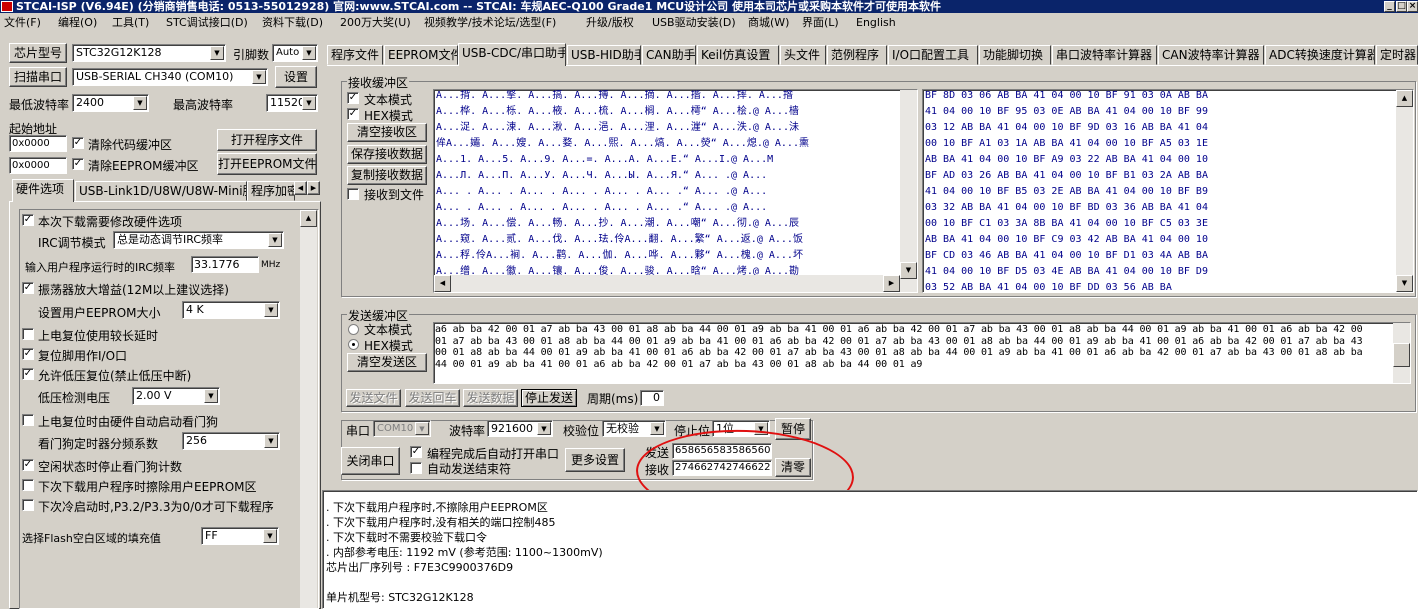 This screenshot has width=1418, height=609. What do you see at coordinates (432, 398) in the screenshot?
I see `send-return-button: 发送回车` at bounding box center [432, 398].